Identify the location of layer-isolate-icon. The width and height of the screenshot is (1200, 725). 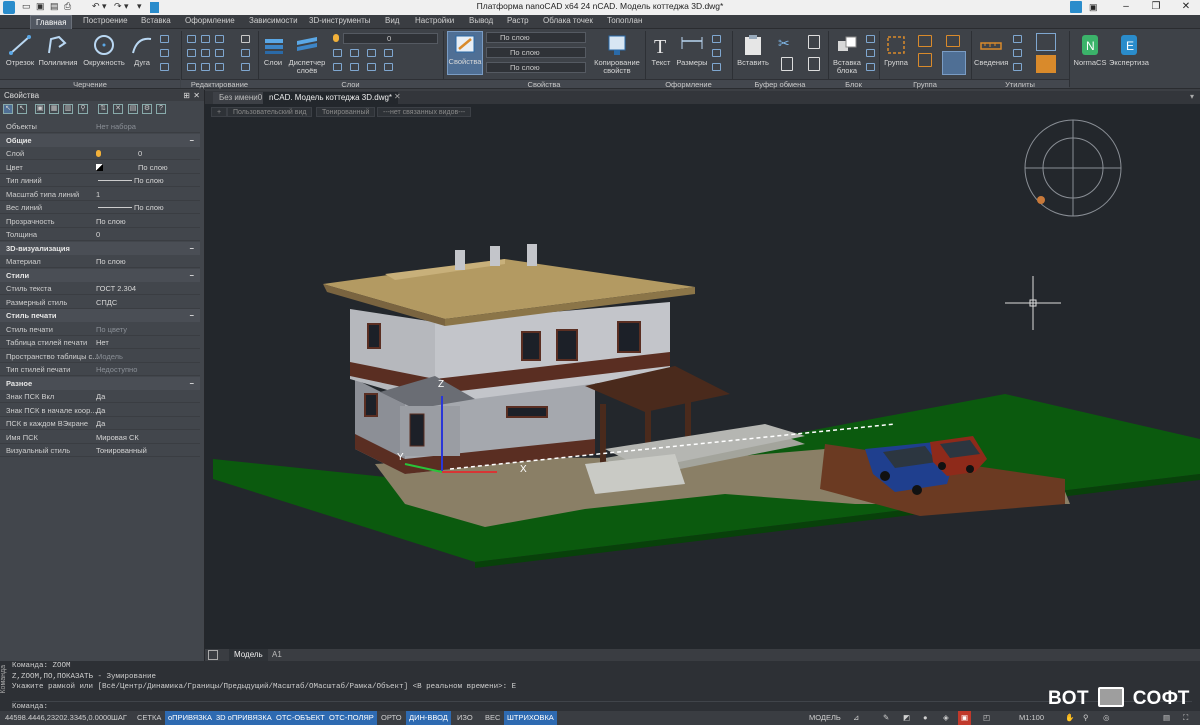
(354, 53).